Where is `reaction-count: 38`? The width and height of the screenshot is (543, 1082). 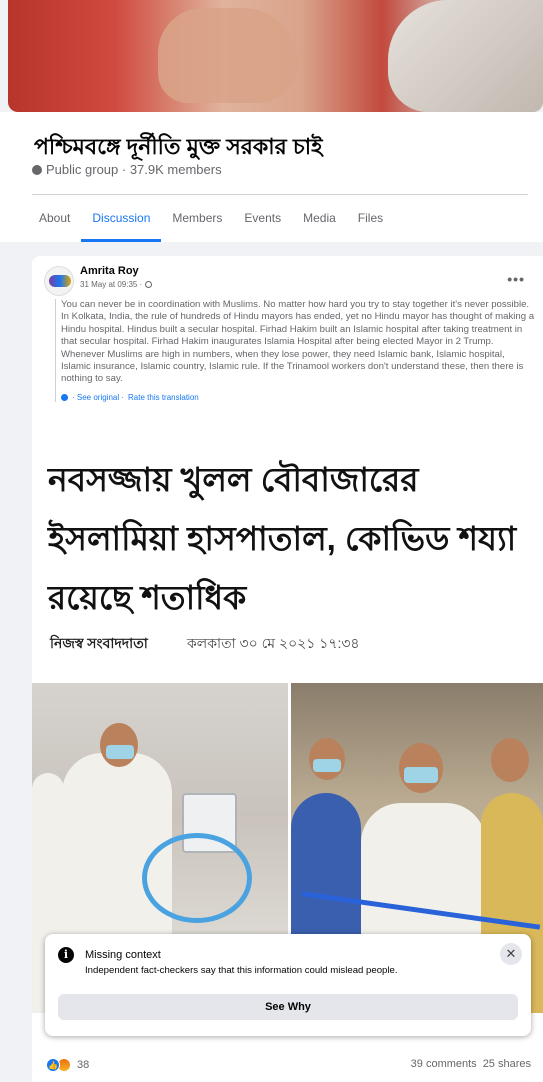
reaction-count: 38 is located at coordinates (83, 1065).